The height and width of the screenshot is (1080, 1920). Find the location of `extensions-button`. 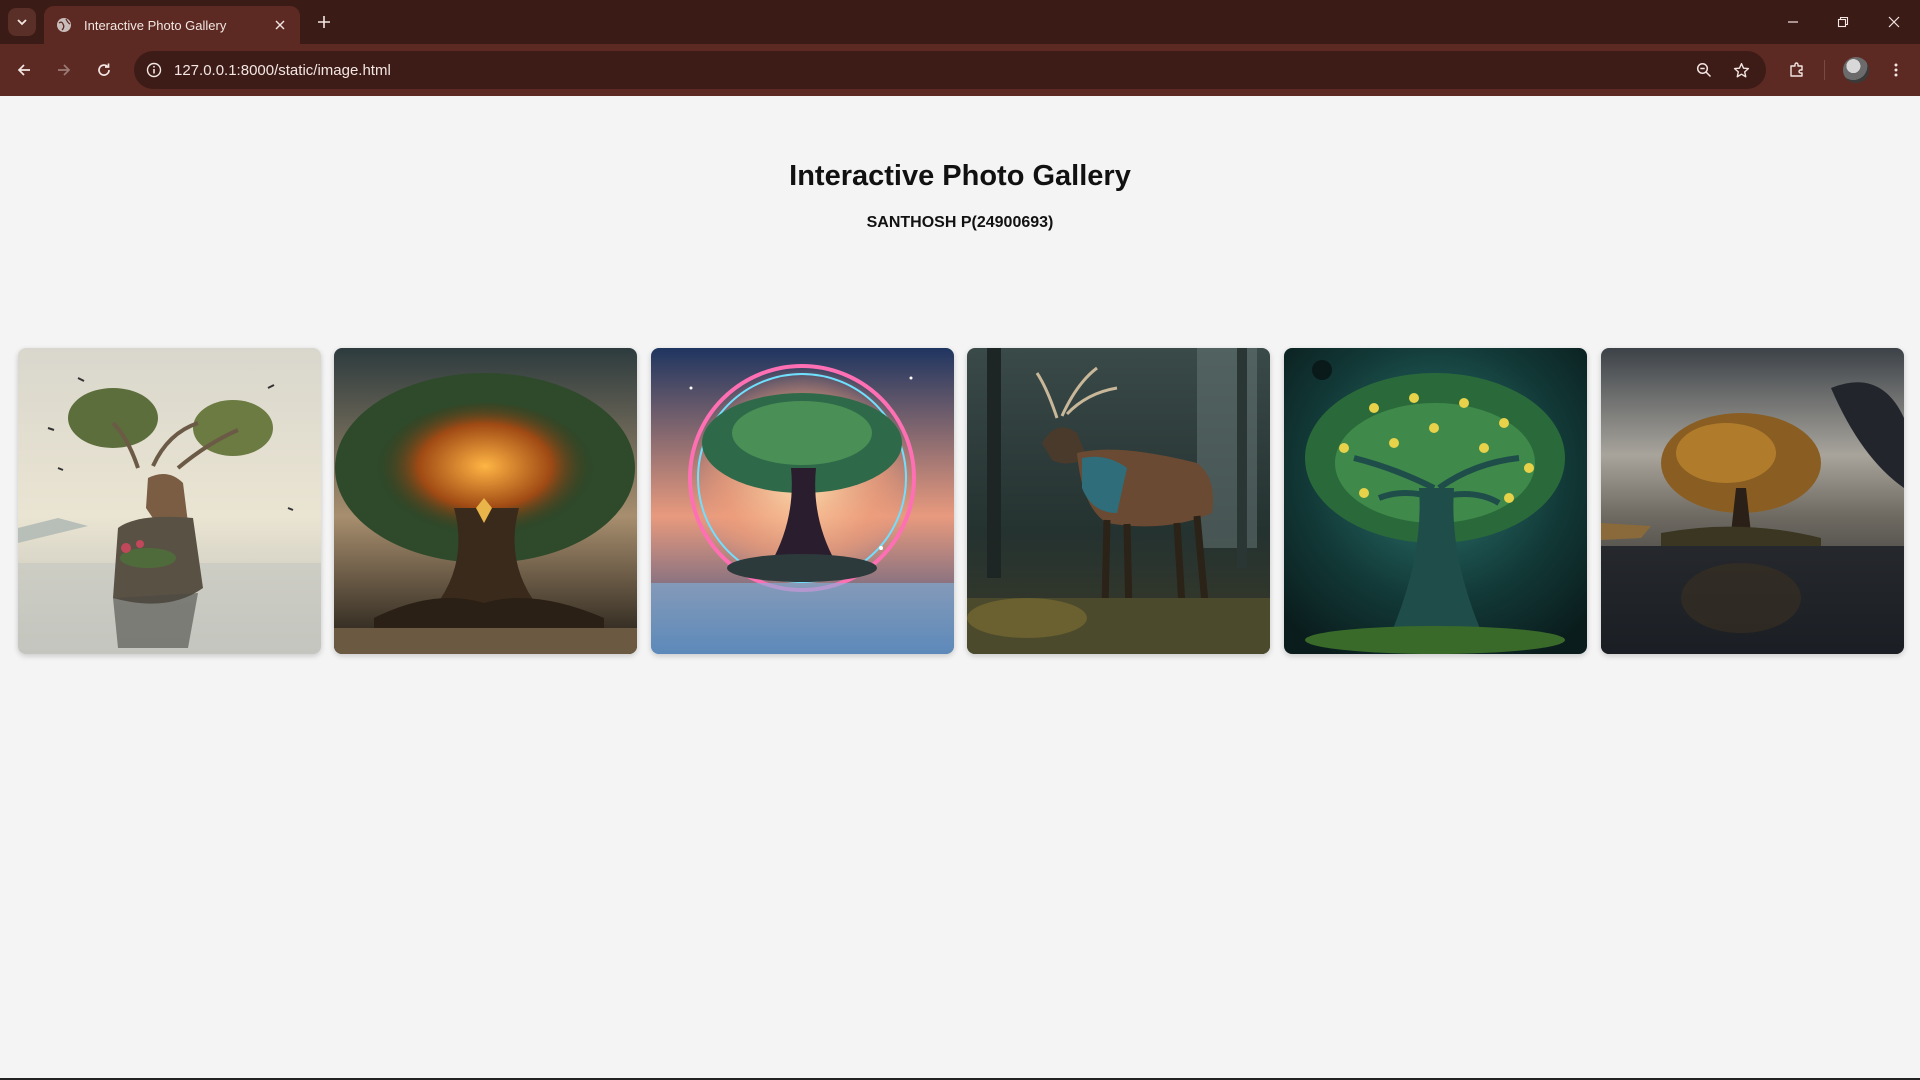

extensions-button is located at coordinates (1797, 70).